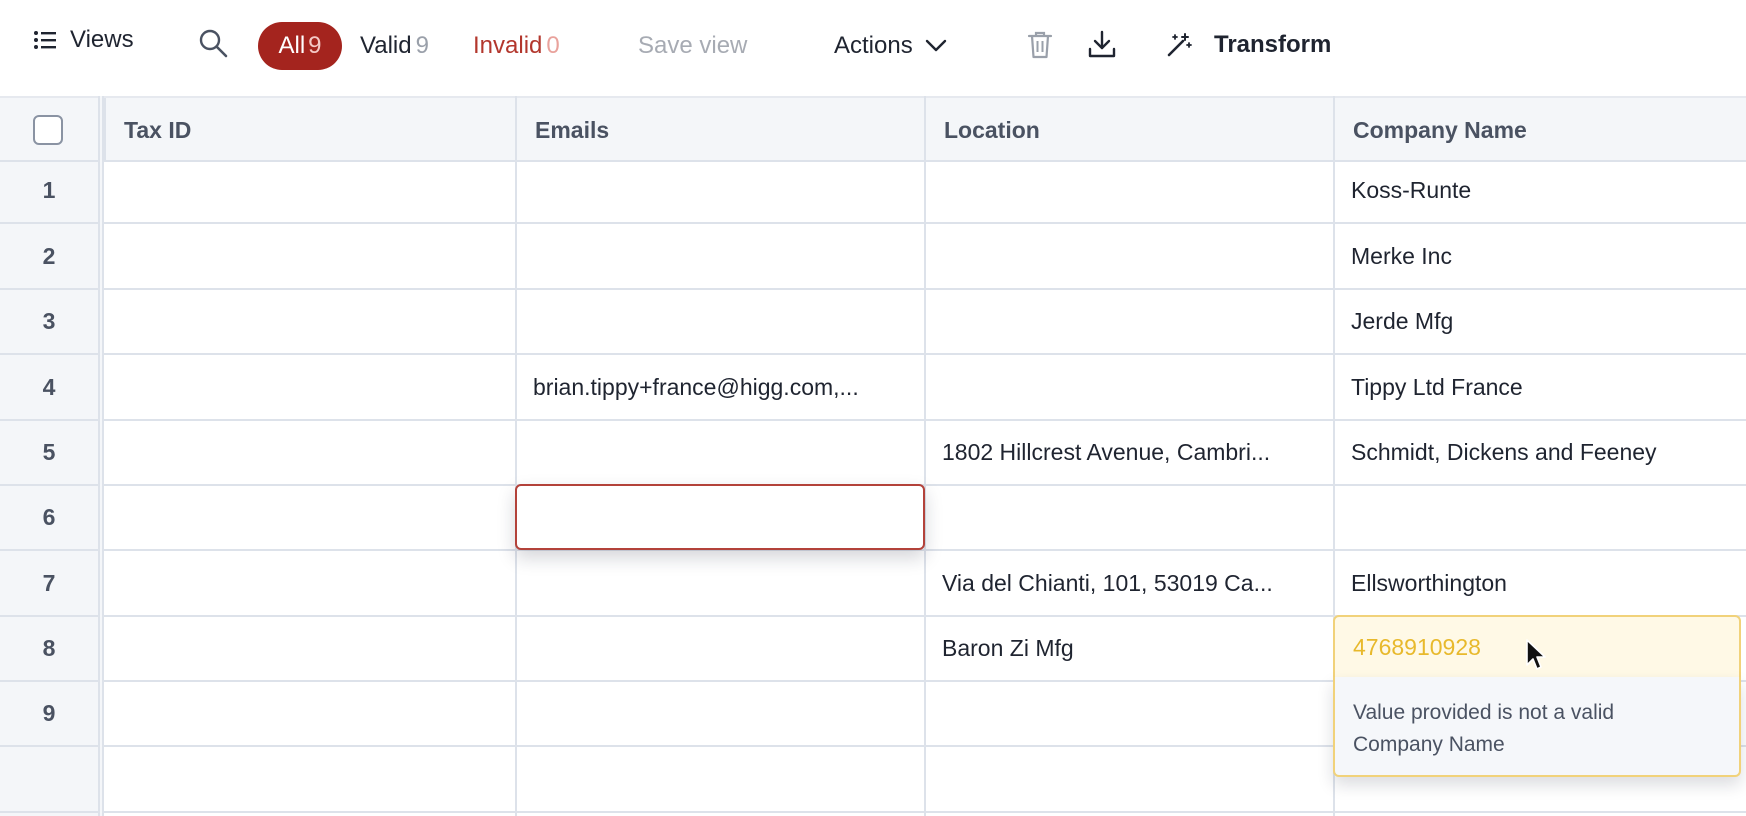  What do you see at coordinates (1128, 648) in the screenshot?
I see `cell-location: Baron Zi Mfg` at bounding box center [1128, 648].